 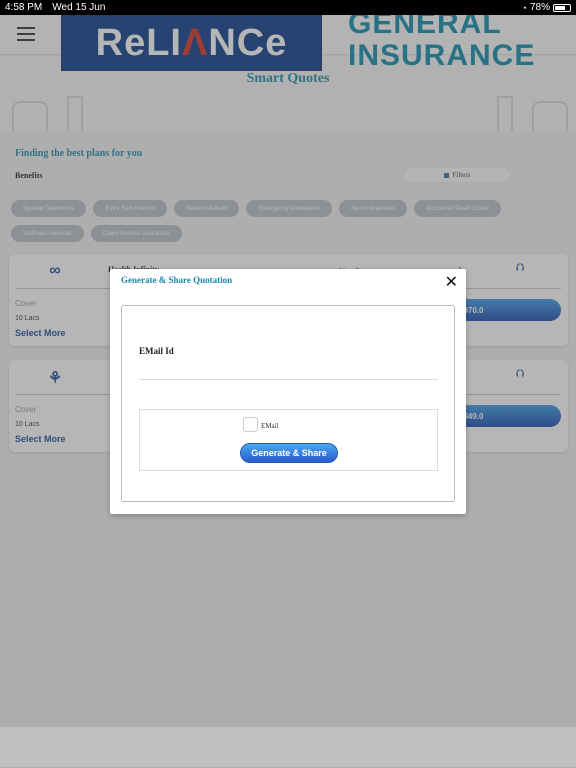 I want to click on wifi-icon: ◔, so click(x=524, y=7).